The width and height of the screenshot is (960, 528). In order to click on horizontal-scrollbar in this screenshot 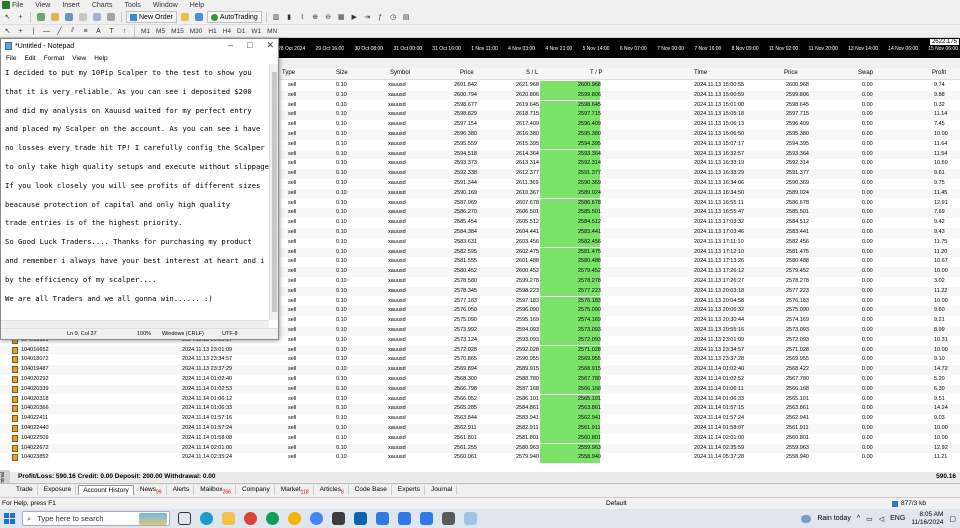, I will do `click(135, 324)`.